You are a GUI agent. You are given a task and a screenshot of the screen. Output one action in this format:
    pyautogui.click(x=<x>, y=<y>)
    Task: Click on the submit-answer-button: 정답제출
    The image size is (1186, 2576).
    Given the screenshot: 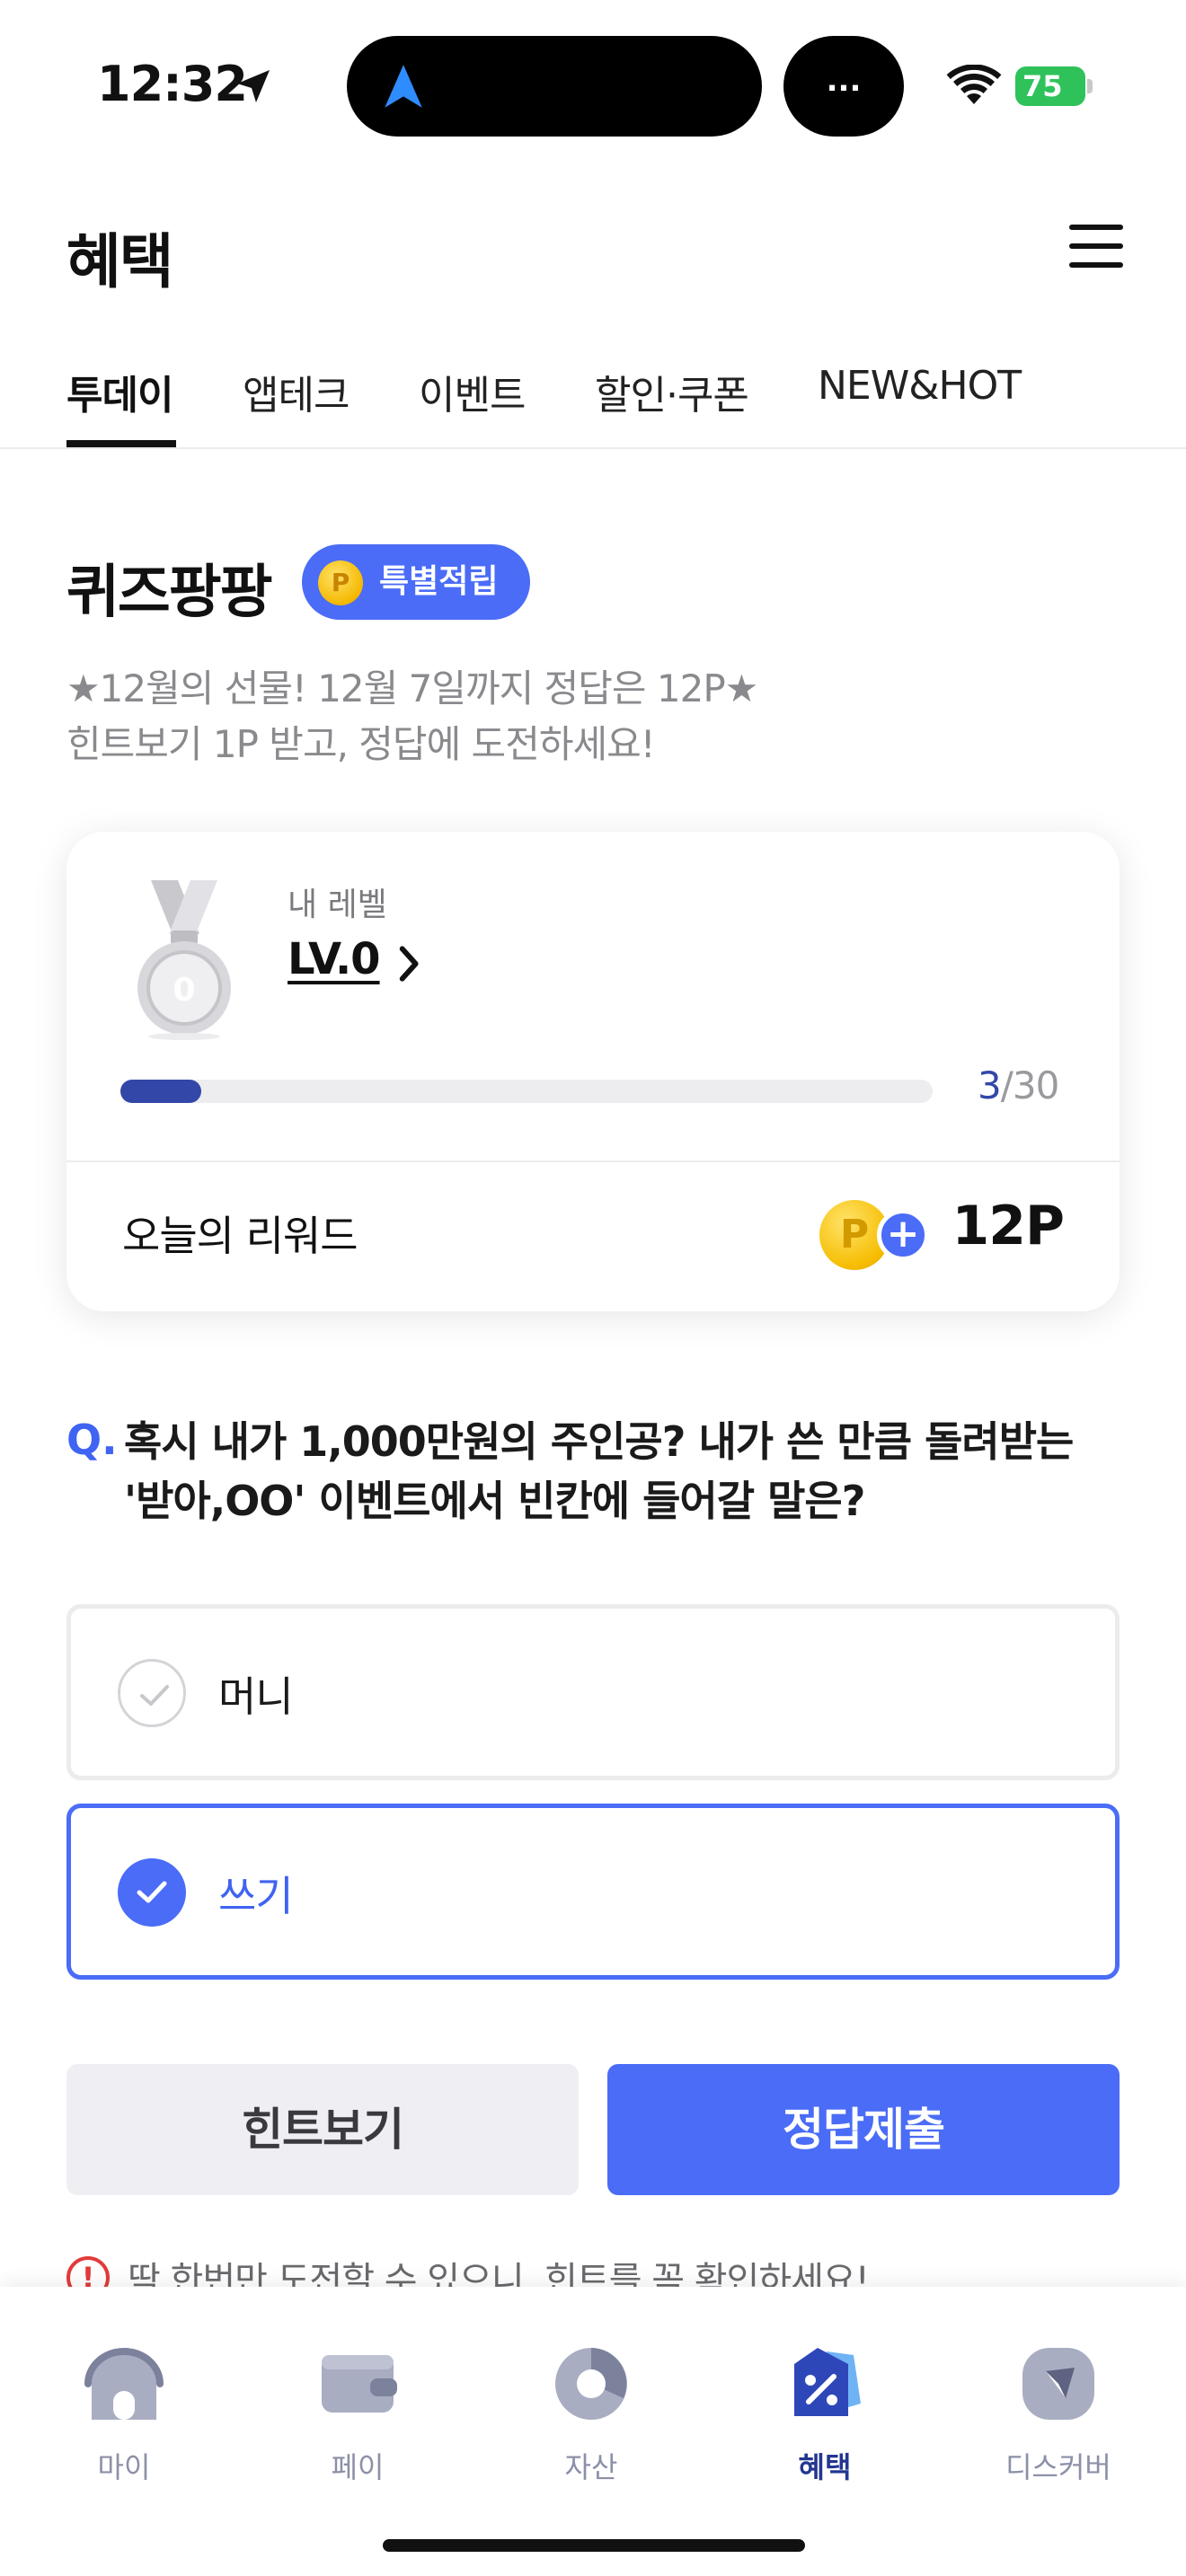 What is the action you would take?
    pyautogui.click(x=863, y=2129)
    